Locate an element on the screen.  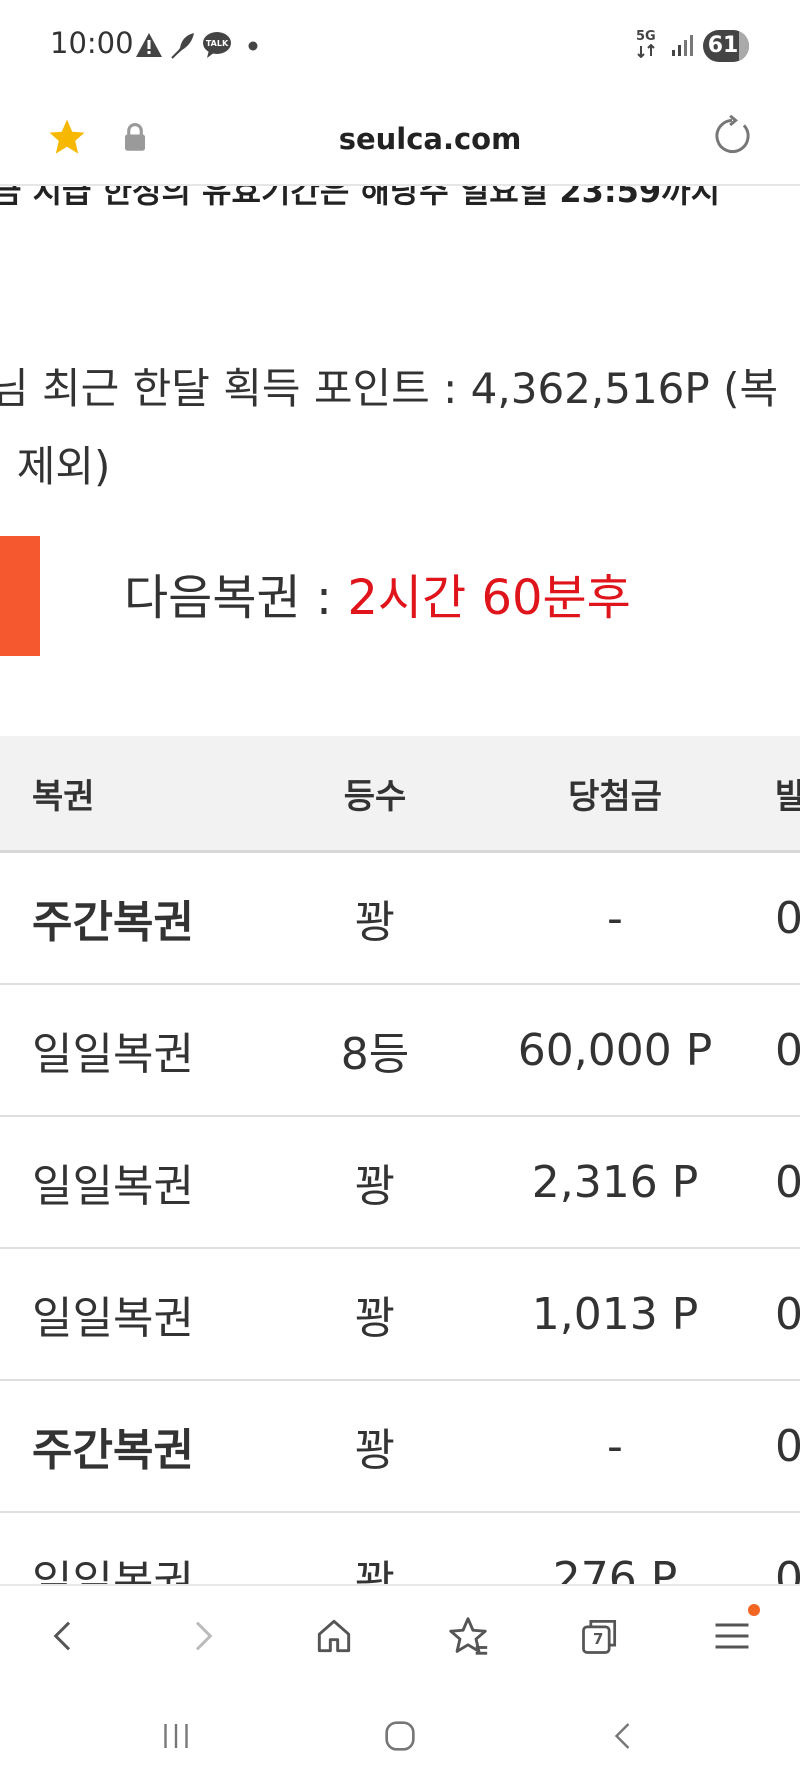
hamburger-menu-icon is located at coordinates (732, 1636).